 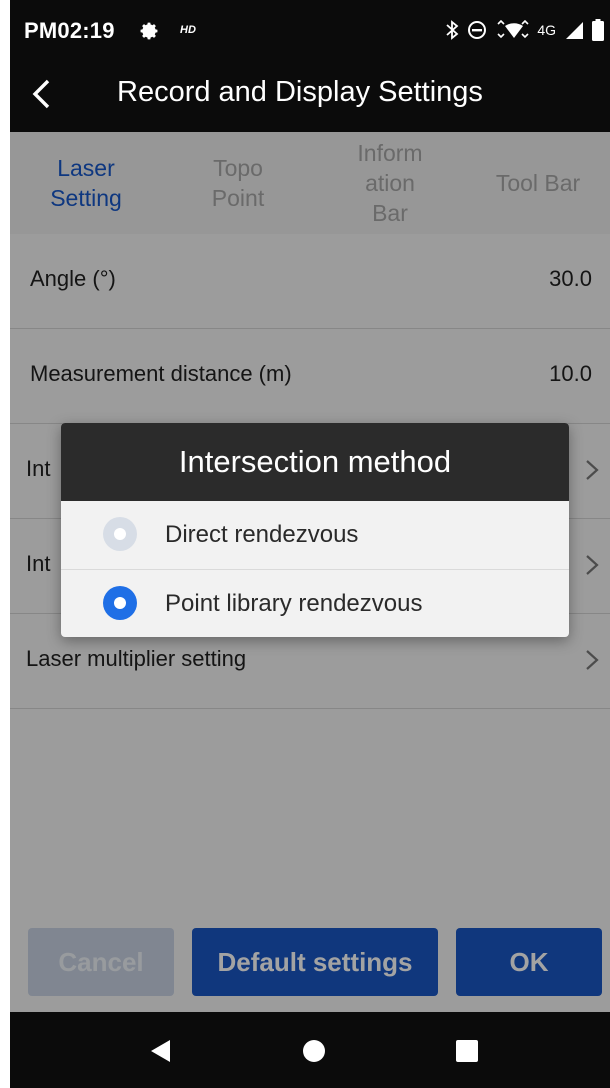 I want to click on nav-home-icon, so click(x=314, y=1051).